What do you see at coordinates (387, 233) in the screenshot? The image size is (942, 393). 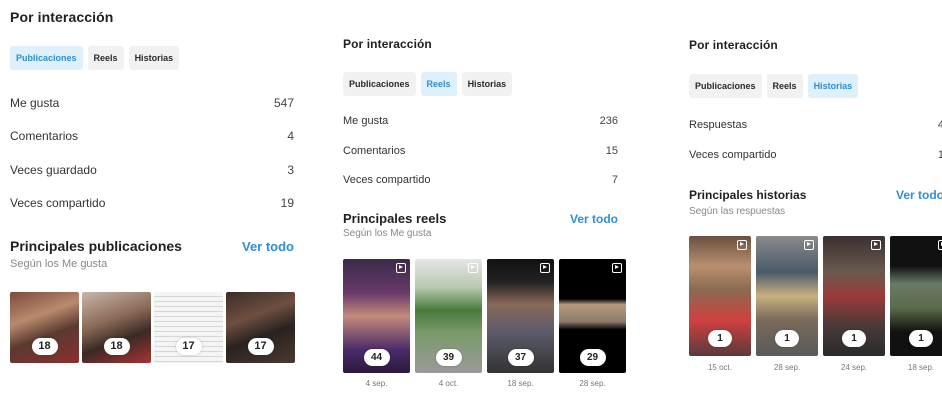 I see `top-reels-subtitle: Según los Me gusta` at bounding box center [387, 233].